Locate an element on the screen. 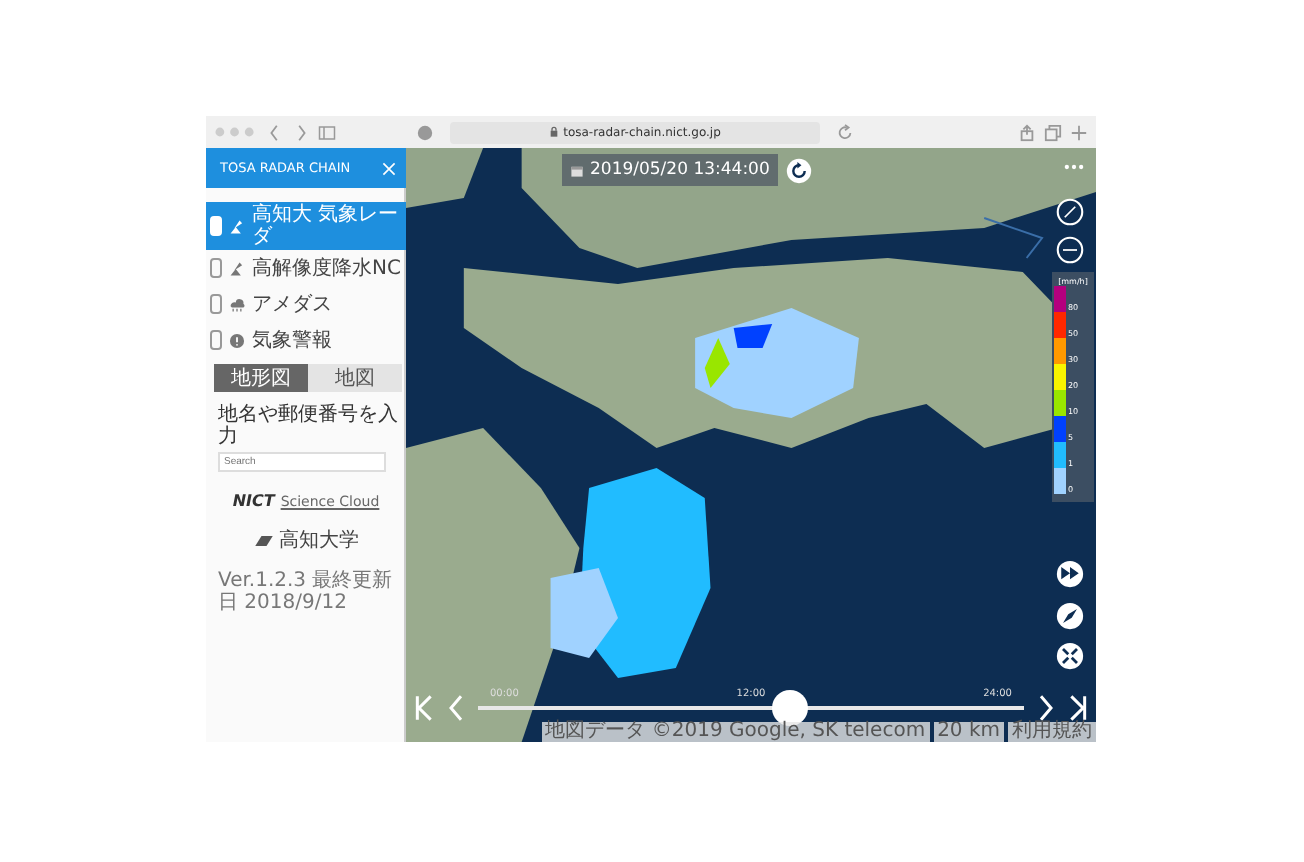 This screenshot has width=1304, height=862. datetime-display: 2019/05/20 13:44:00 is located at coordinates (670, 170).